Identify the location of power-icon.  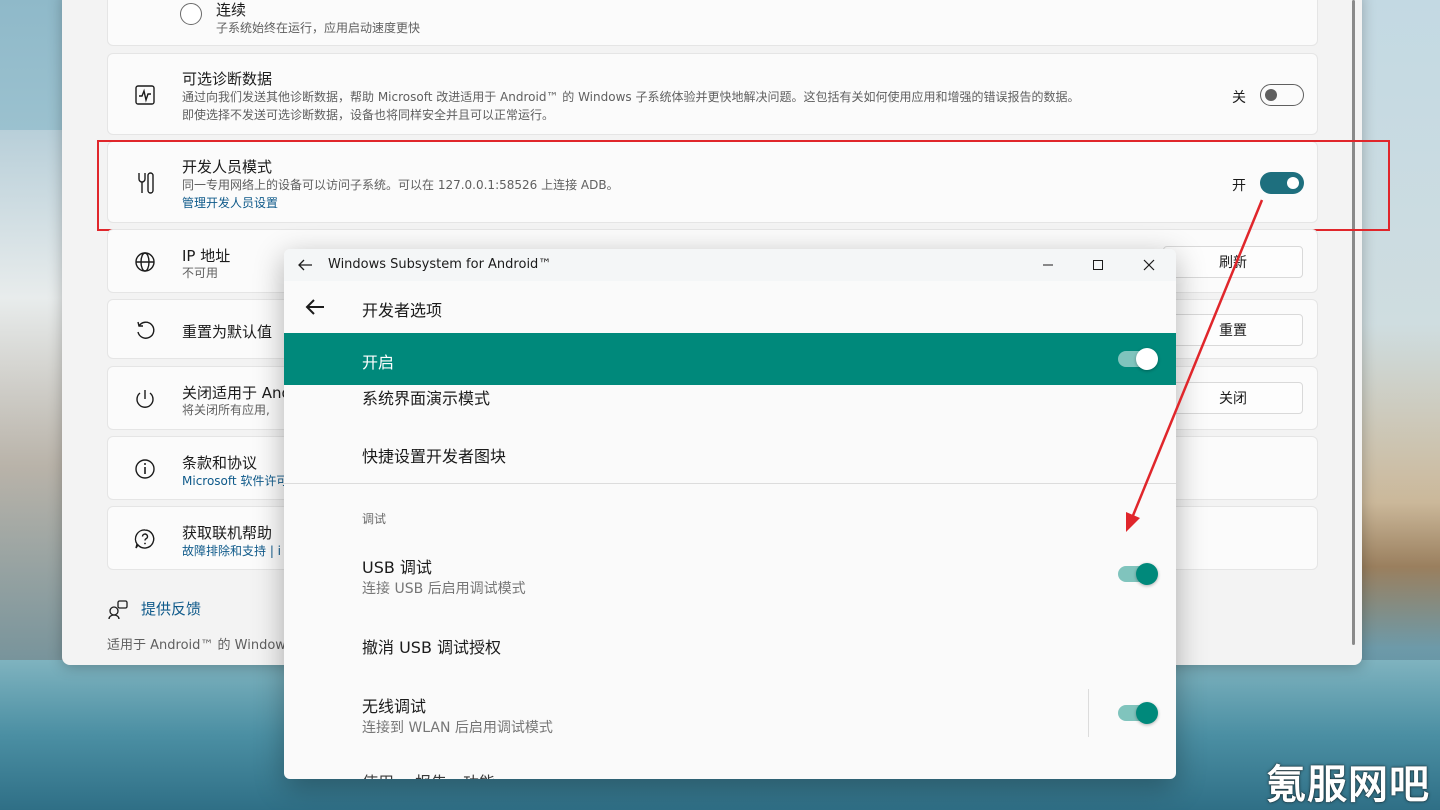
(145, 399).